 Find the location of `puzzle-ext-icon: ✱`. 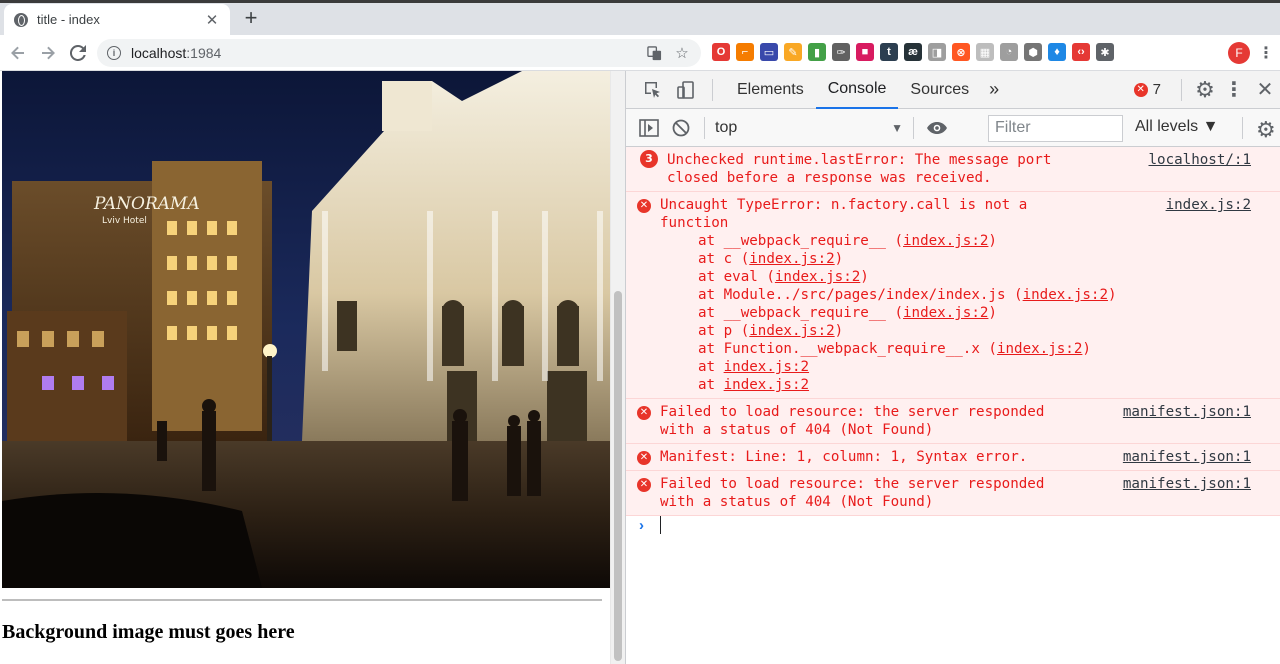

puzzle-ext-icon: ✱ is located at coordinates (1105, 52).